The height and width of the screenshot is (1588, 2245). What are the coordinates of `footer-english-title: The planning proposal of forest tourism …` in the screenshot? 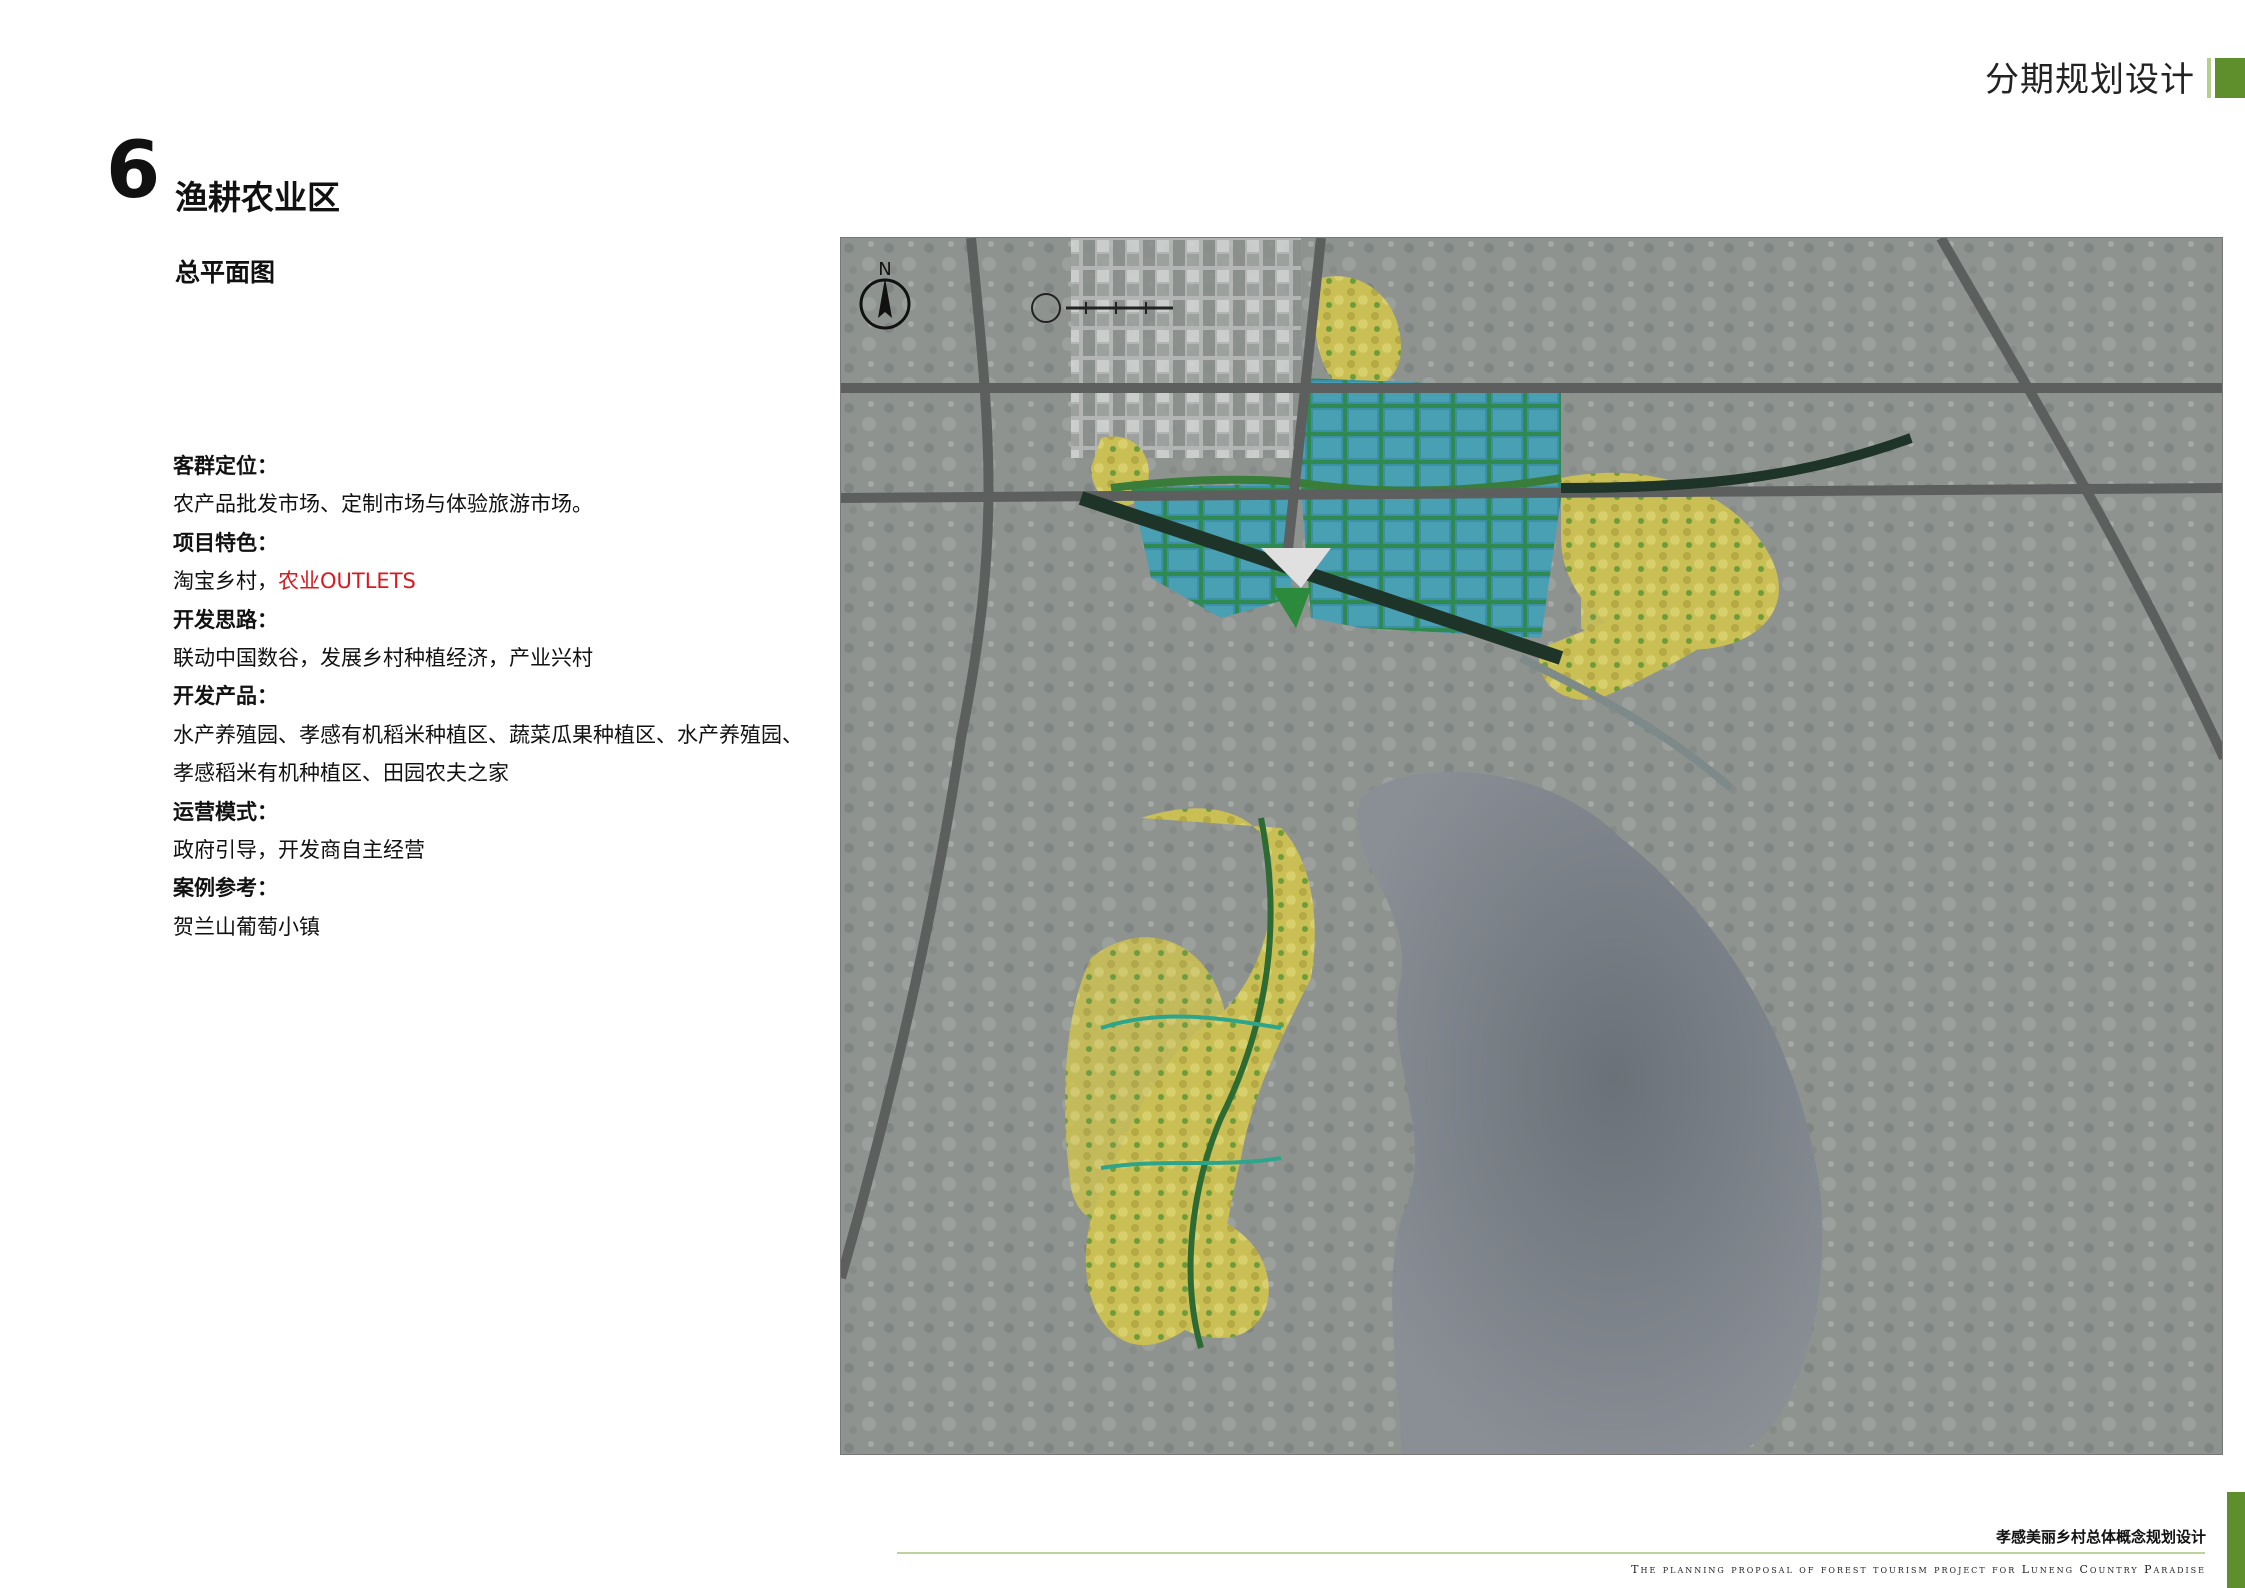 It's located at (1918, 1569).